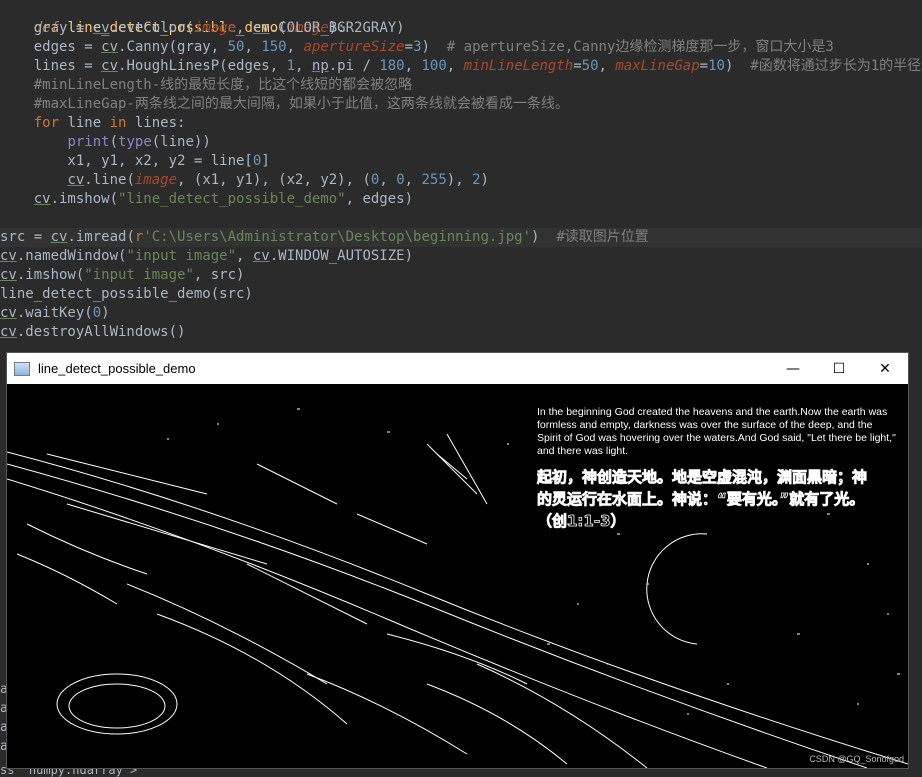 This screenshot has width=922, height=777. I want to click on code-line-16: line_detect_possible_demo(src), so click(126, 294).